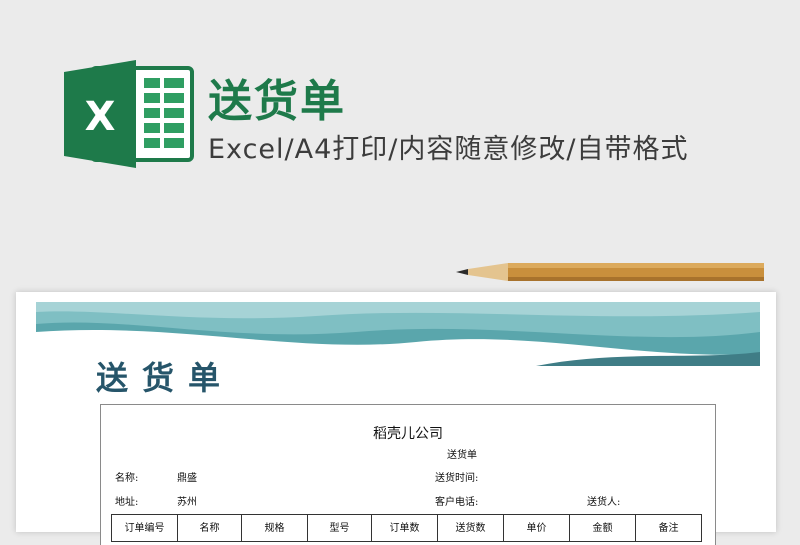  Describe the element at coordinates (144, 528) in the screenshot. I see `column-header: 订单编号` at that location.